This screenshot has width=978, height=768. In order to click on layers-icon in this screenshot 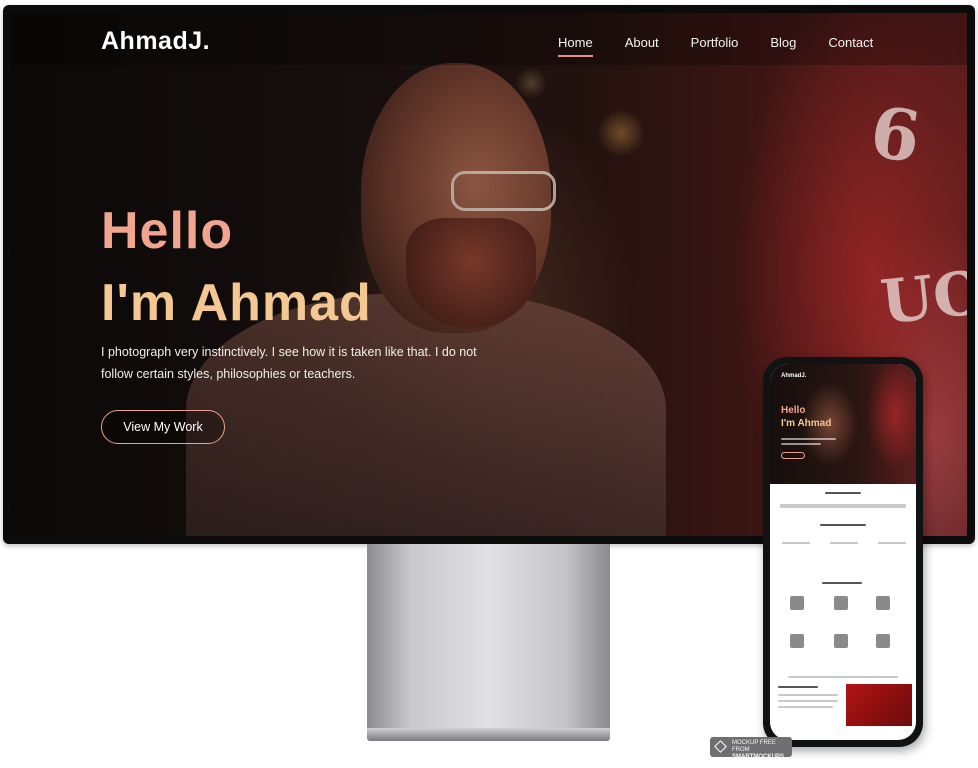, I will do `click(720, 746)`.